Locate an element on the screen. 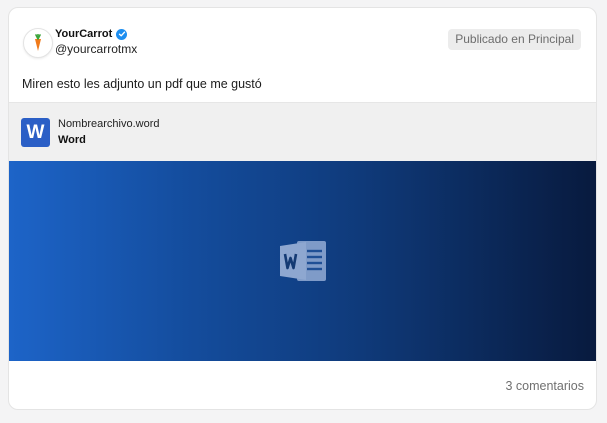 Image resolution: width=607 pixels, height=423 pixels. avatar is located at coordinates (38, 43).